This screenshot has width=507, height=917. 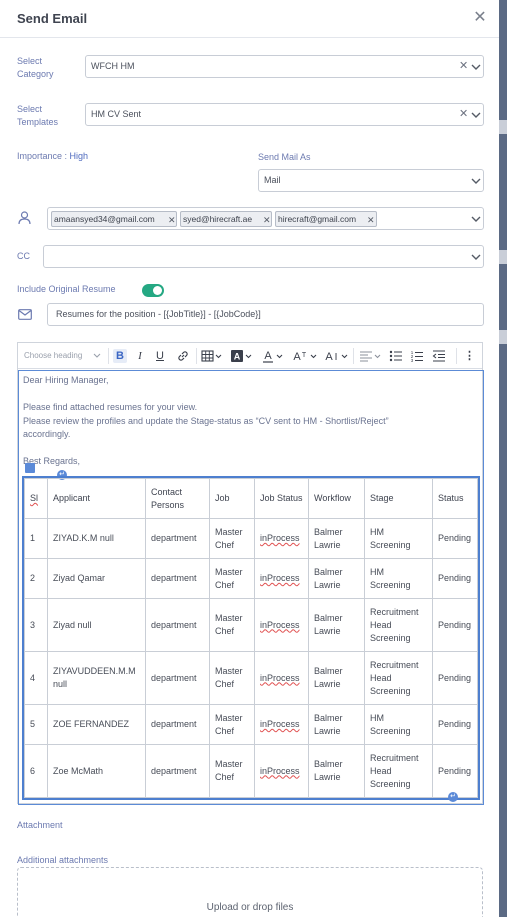 What do you see at coordinates (272, 180) in the screenshot?
I see `send-as-value: Mail` at bounding box center [272, 180].